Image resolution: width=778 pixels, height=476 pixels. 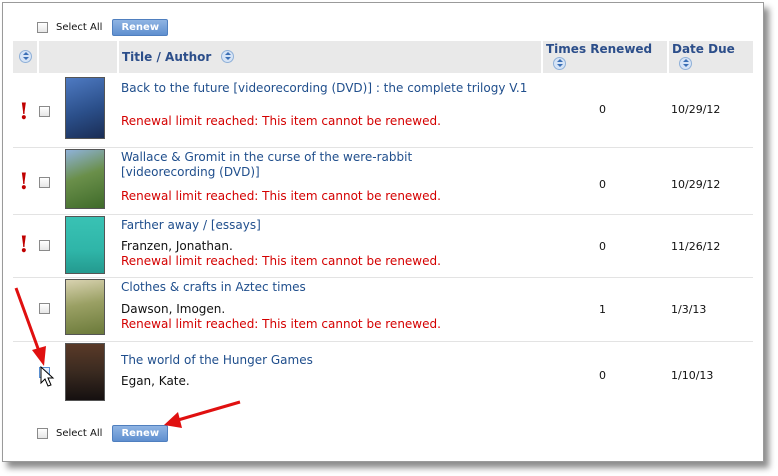 I want to click on column-title-author: Title / Author, so click(x=166, y=57).